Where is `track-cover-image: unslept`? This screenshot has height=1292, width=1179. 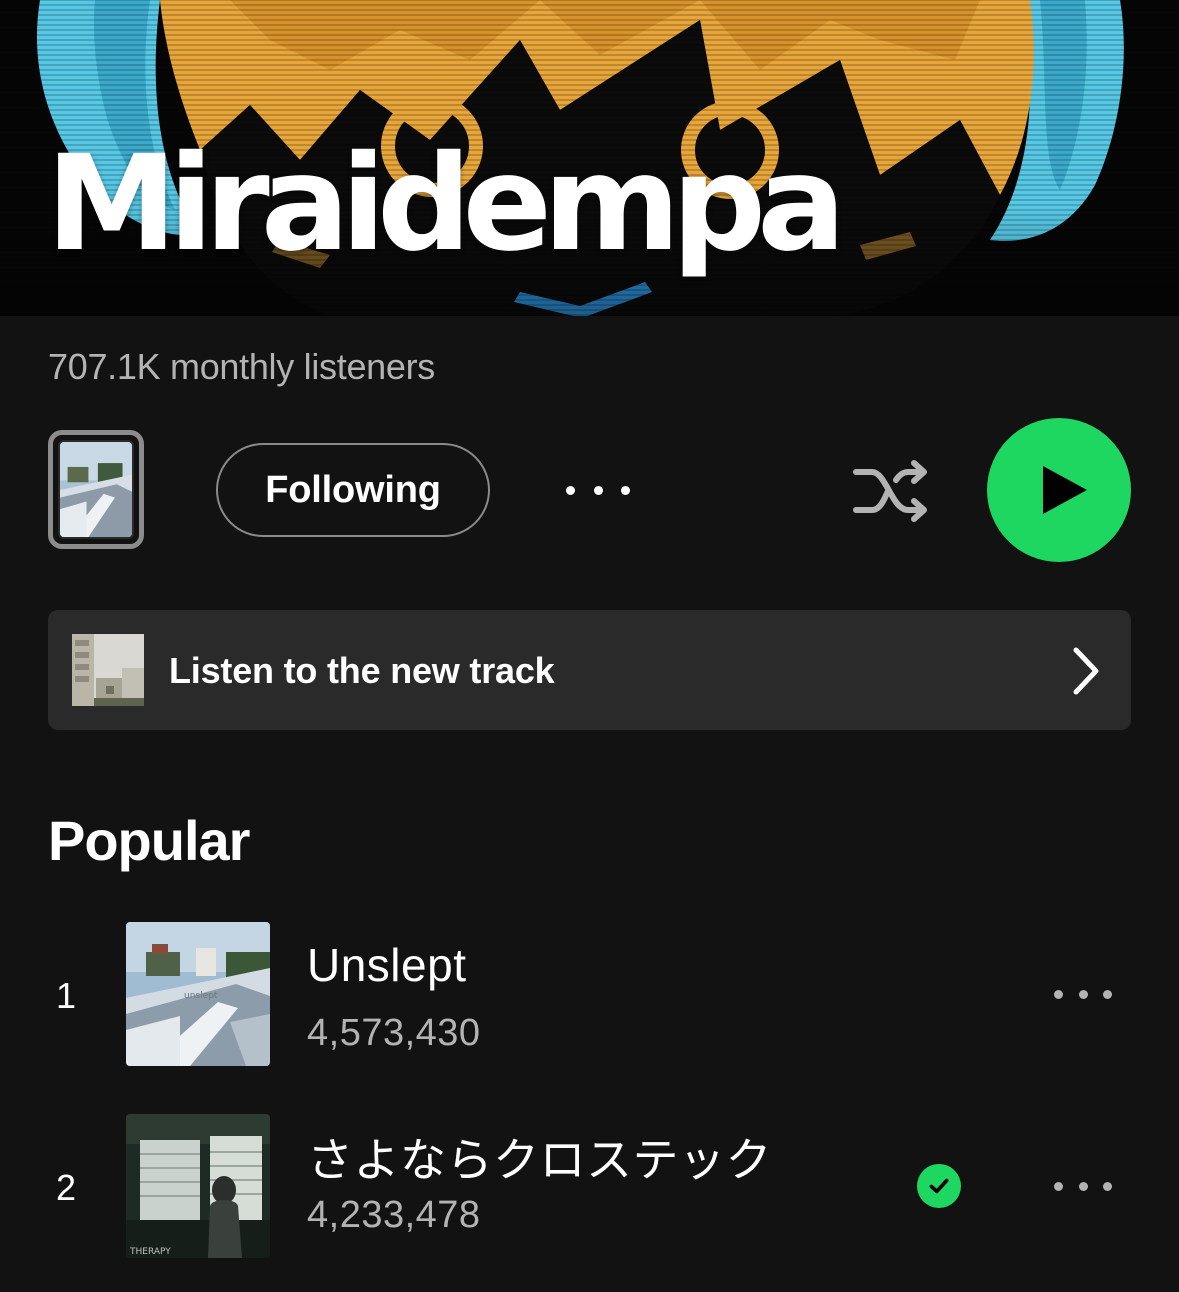
track-cover-image: unslept is located at coordinates (198, 994).